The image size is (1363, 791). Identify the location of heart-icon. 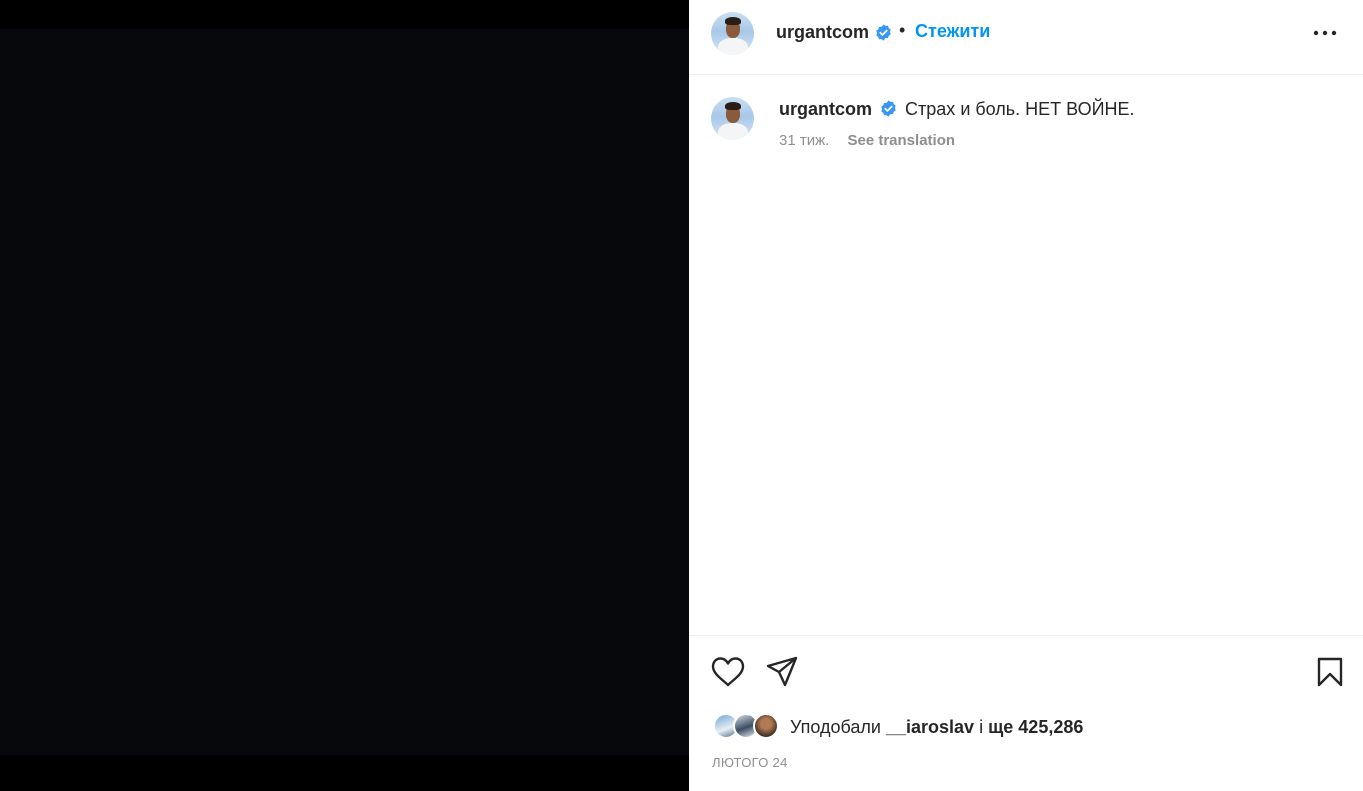
(728, 672).